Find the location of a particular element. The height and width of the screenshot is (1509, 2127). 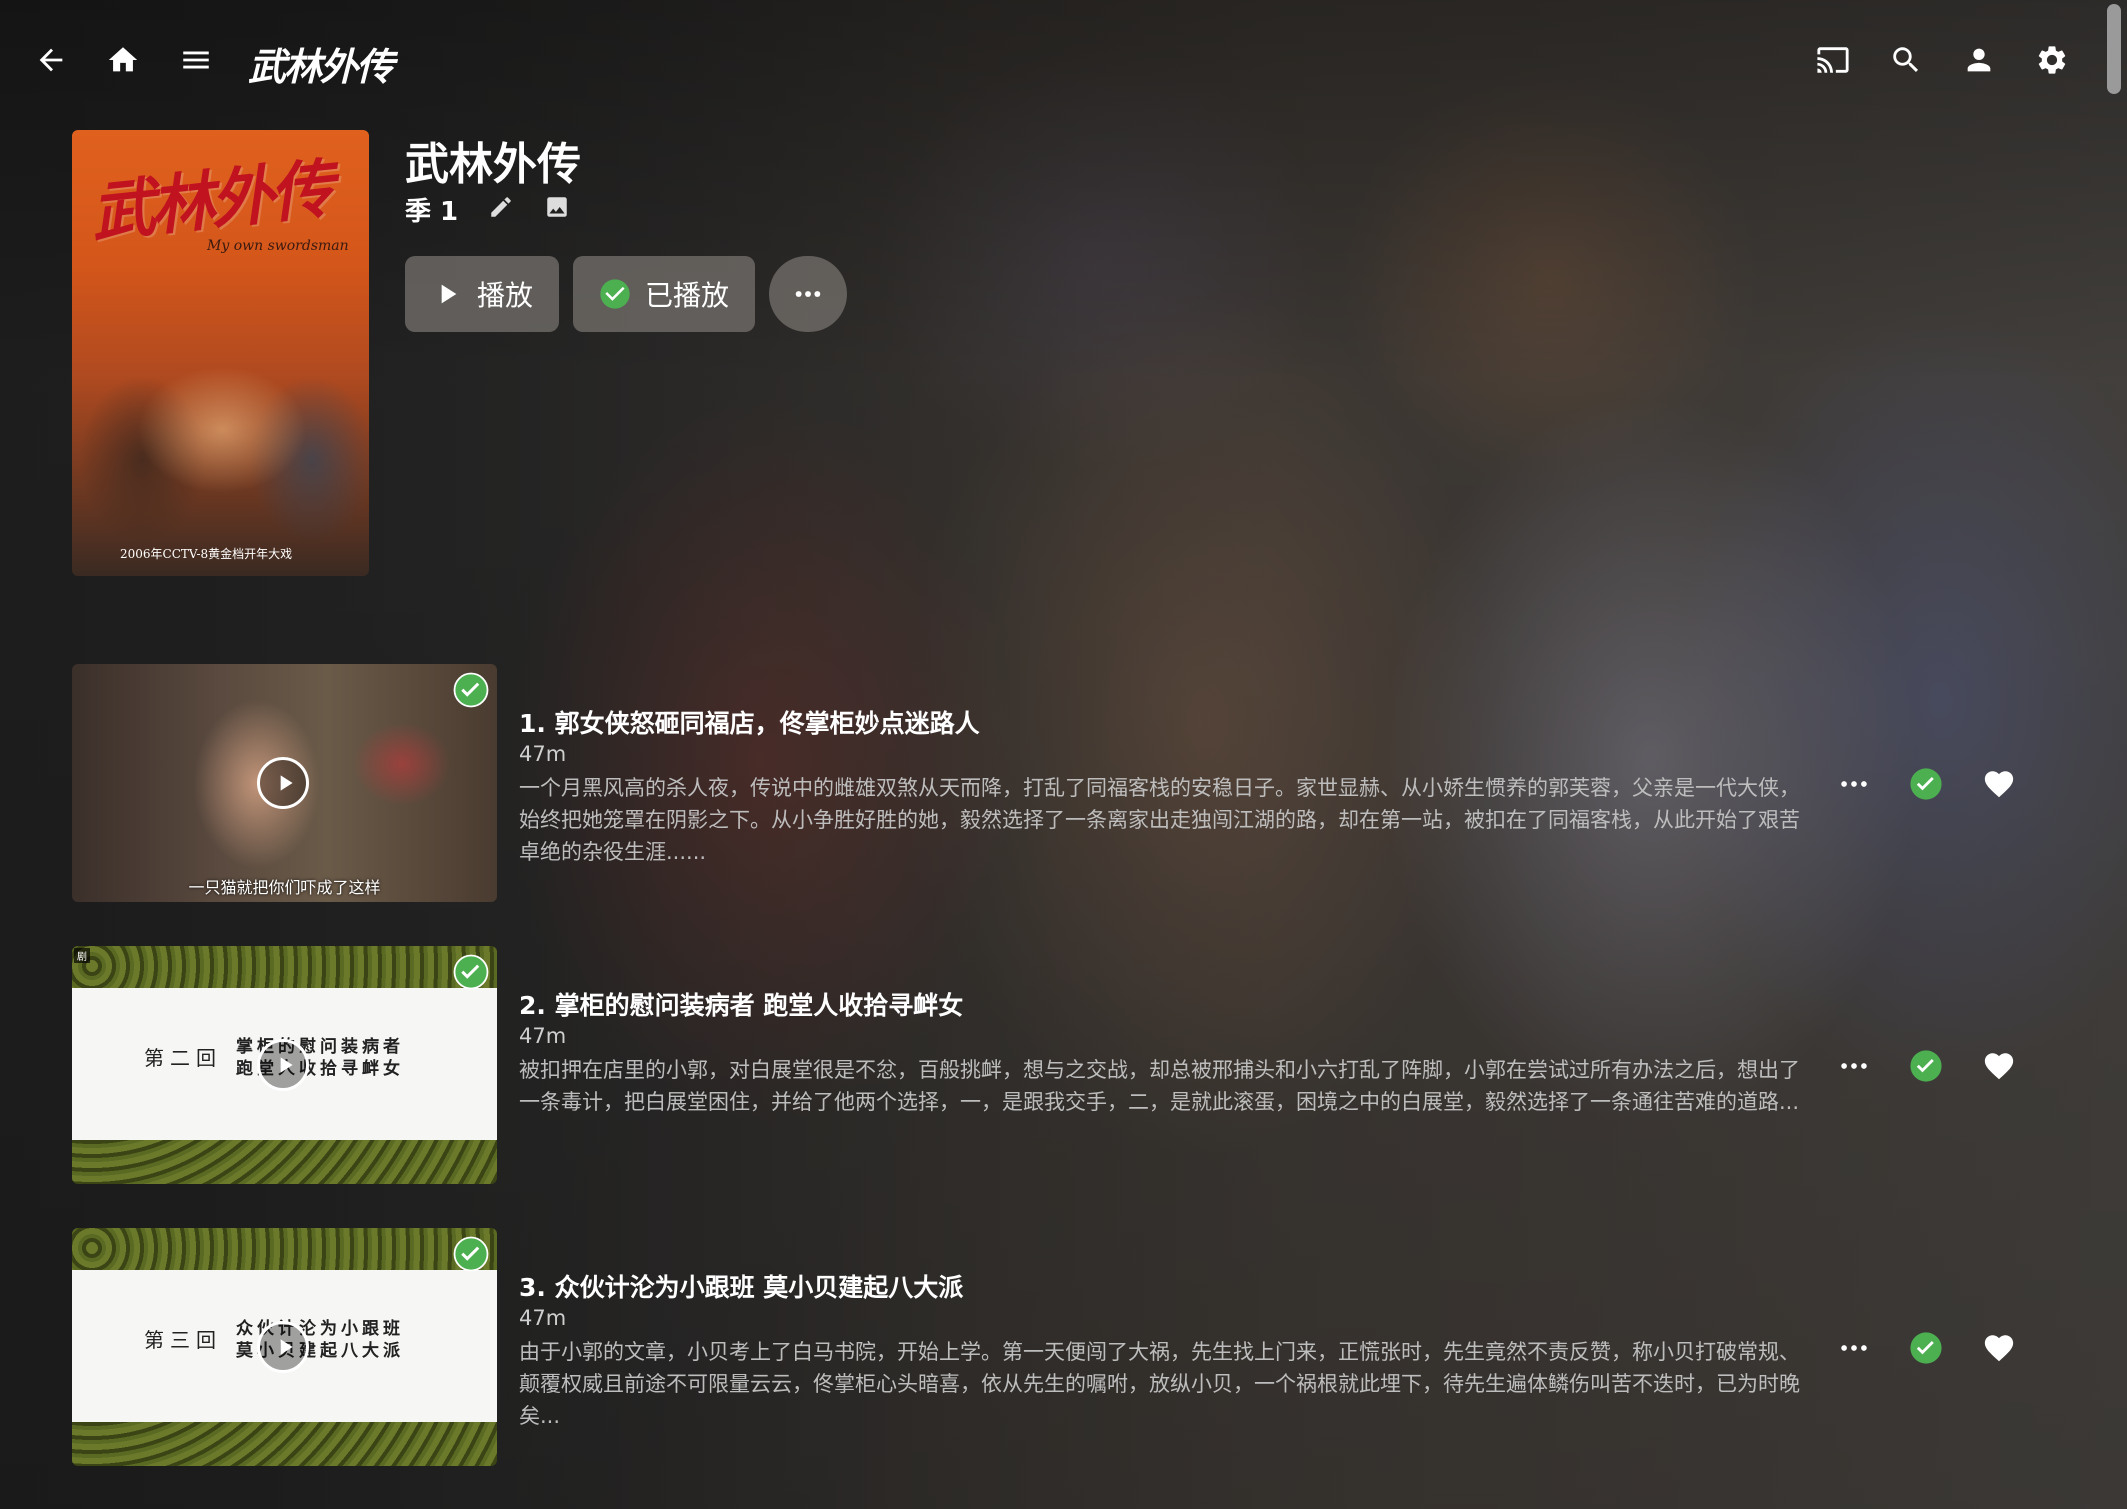

arrow-back-icon is located at coordinates (51, 60).